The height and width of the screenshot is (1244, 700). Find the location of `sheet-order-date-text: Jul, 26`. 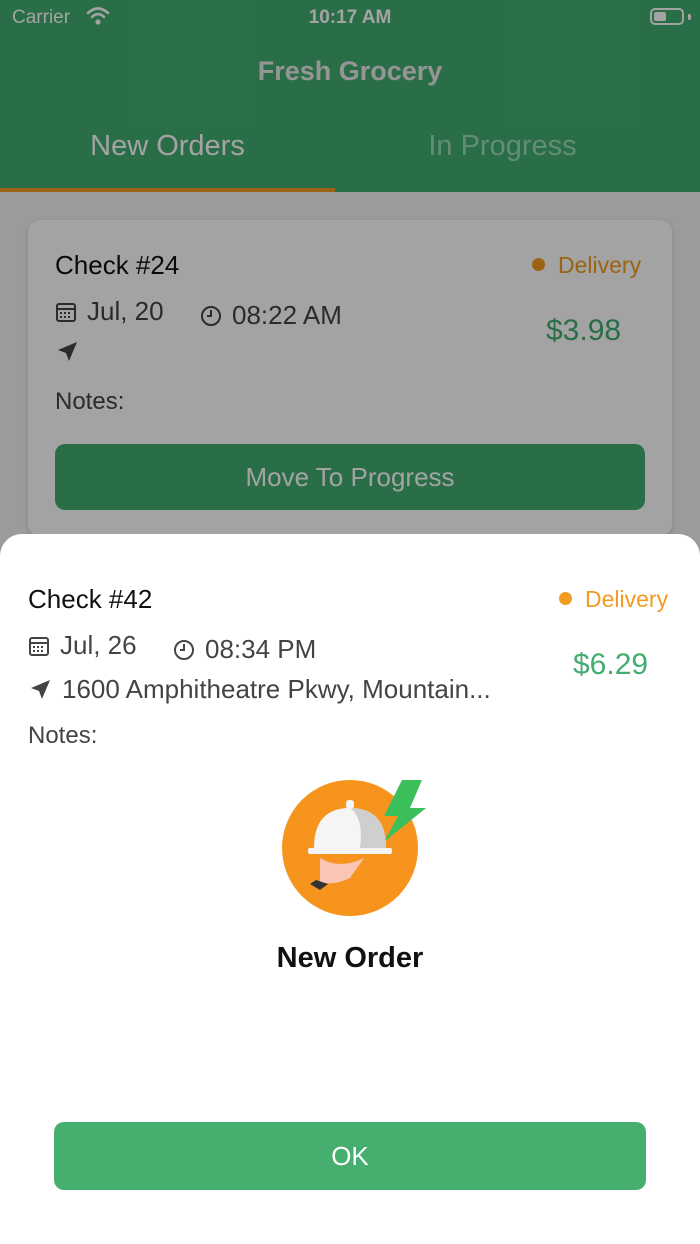

sheet-order-date-text: Jul, 26 is located at coordinates (98, 645).